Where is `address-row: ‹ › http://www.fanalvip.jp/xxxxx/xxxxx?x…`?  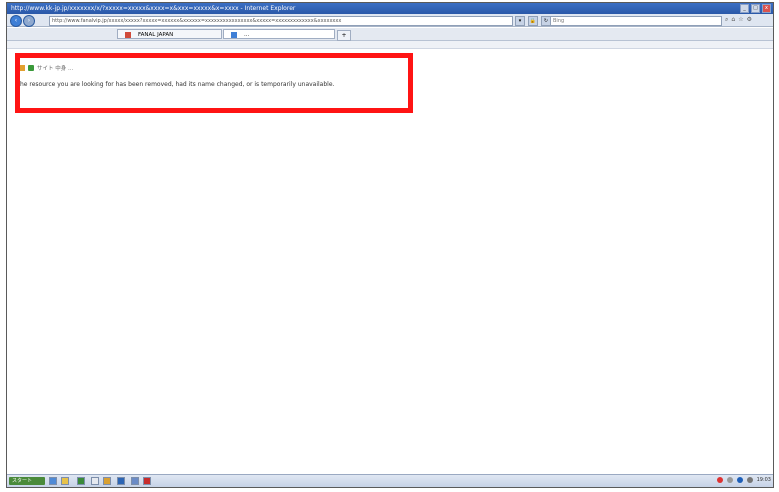
address-row: ‹ › http://www.fanalvip.jp/xxxxx/xxxxx?x… is located at coordinates (390, 20).